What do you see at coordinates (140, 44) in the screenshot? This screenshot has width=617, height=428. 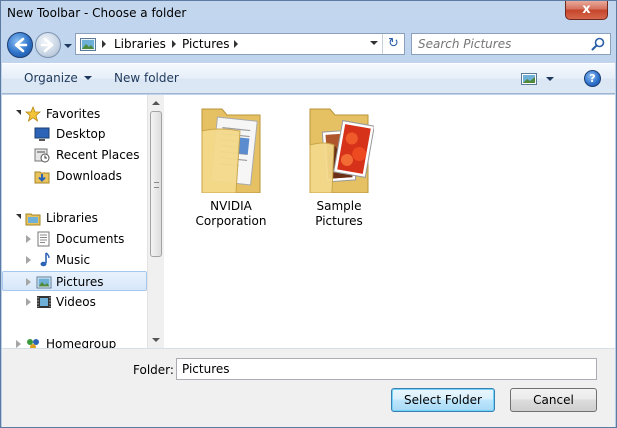 I see `breadcrumb-libraries: Libraries` at bounding box center [140, 44].